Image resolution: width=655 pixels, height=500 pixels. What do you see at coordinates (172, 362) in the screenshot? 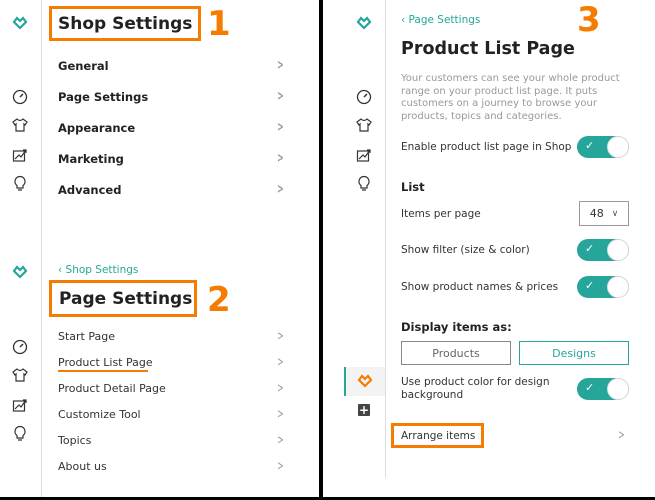
I see `menu-item: Product List Page >` at bounding box center [172, 362].